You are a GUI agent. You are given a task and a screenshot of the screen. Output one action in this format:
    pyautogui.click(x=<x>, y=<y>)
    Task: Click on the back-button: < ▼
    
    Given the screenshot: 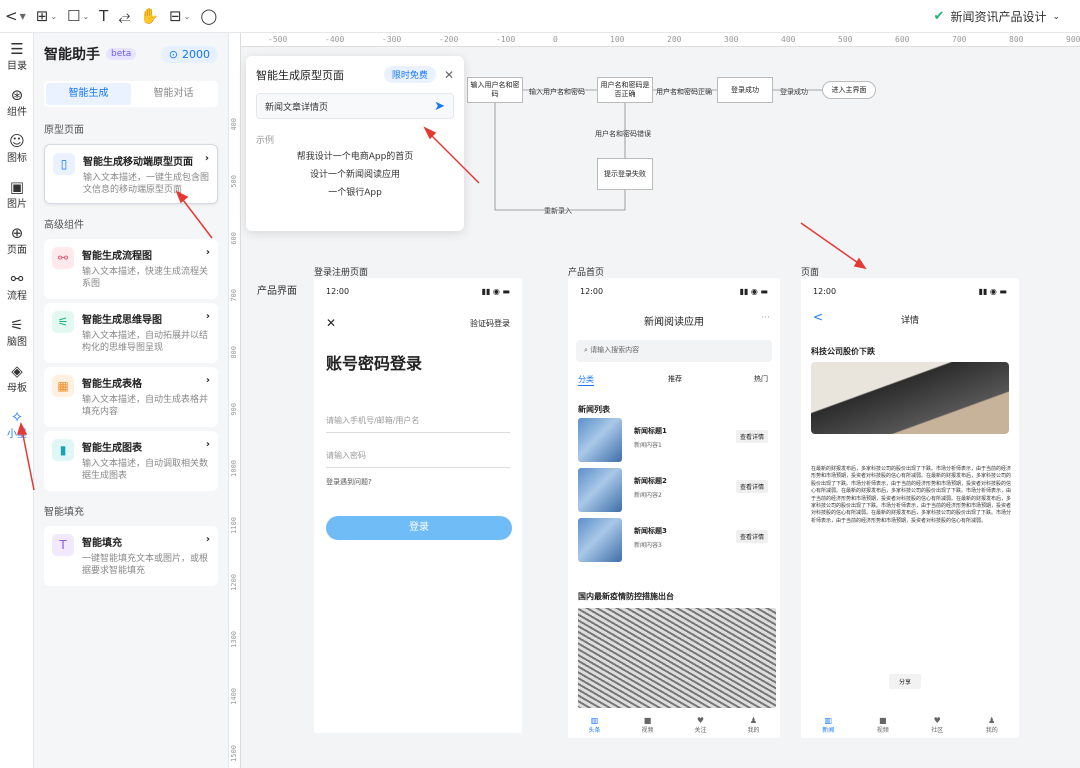 What is the action you would take?
    pyautogui.click(x=15, y=16)
    